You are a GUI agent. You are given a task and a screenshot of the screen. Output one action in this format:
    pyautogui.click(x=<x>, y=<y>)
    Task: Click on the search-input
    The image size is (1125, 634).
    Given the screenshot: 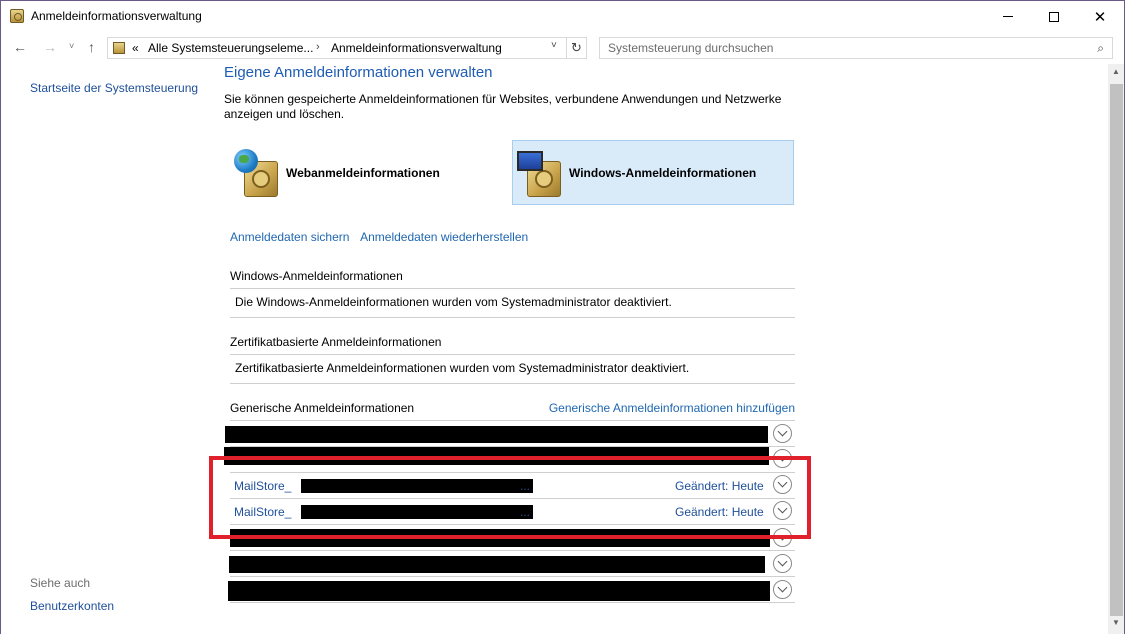 What is the action you would take?
    pyautogui.click(x=843, y=48)
    